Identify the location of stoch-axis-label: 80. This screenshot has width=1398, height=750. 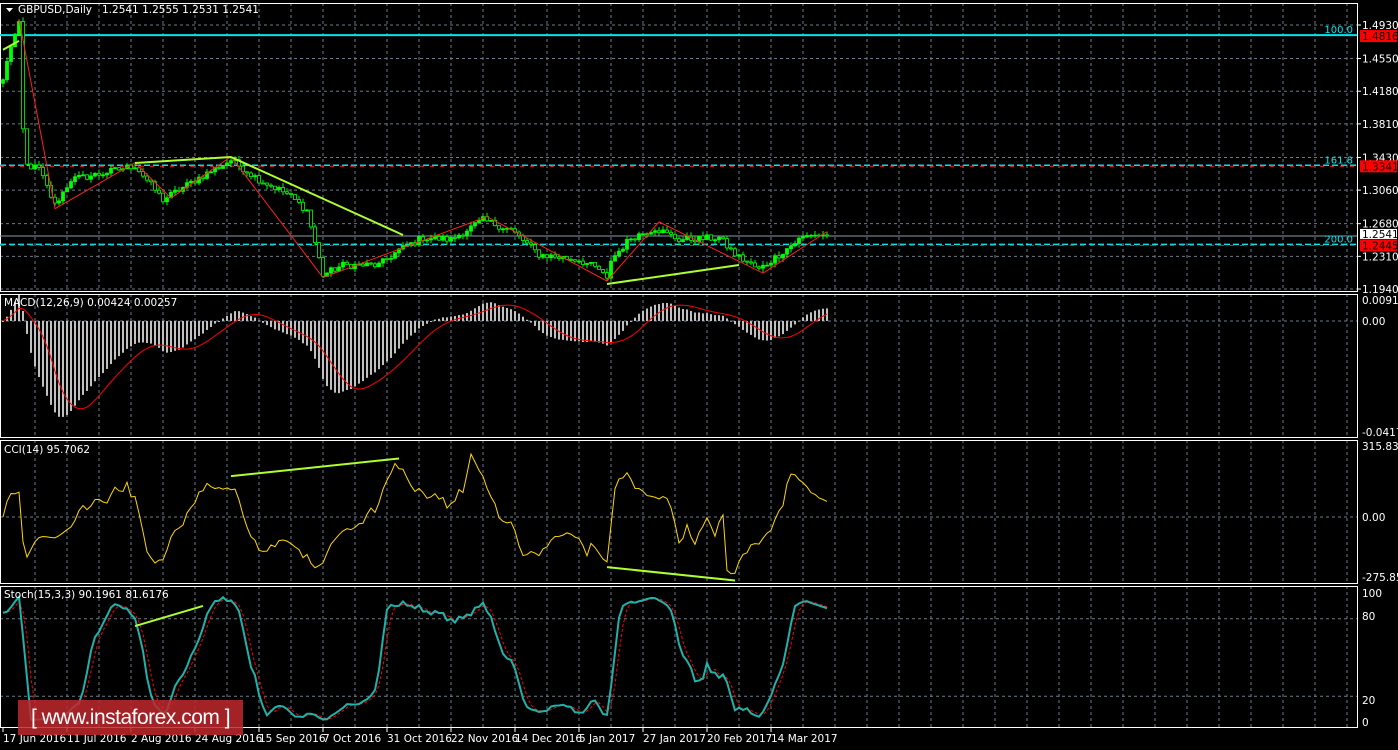
(1368, 617).